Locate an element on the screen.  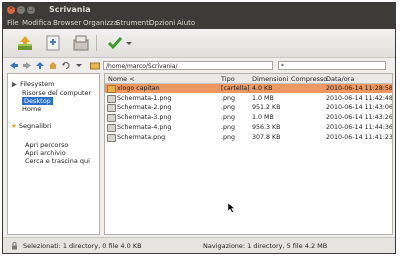
file-date: 2010-06-14 11:43:06 is located at coordinates (359, 107).